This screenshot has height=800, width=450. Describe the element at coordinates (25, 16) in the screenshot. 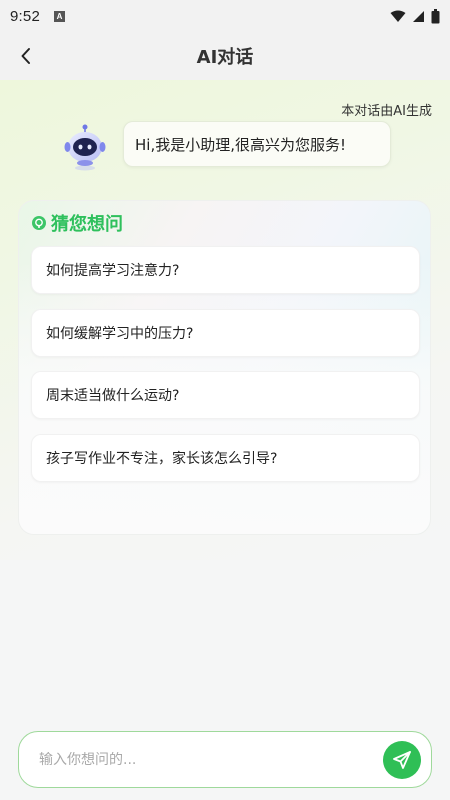

I see `status-time: 9:52` at that location.